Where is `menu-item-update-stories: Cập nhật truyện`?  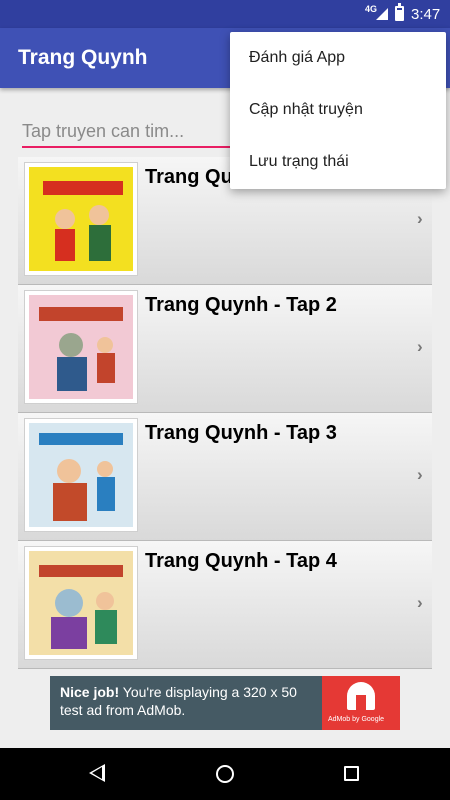 menu-item-update-stories: Cập nhật truyện is located at coordinates (338, 110).